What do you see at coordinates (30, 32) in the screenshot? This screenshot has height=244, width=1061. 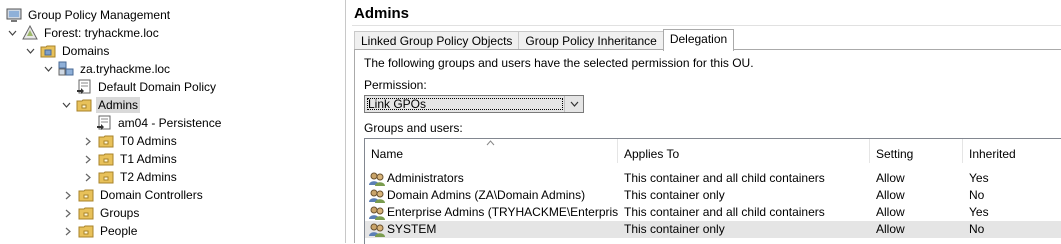 I see `forest-icon` at bounding box center [30, 32].